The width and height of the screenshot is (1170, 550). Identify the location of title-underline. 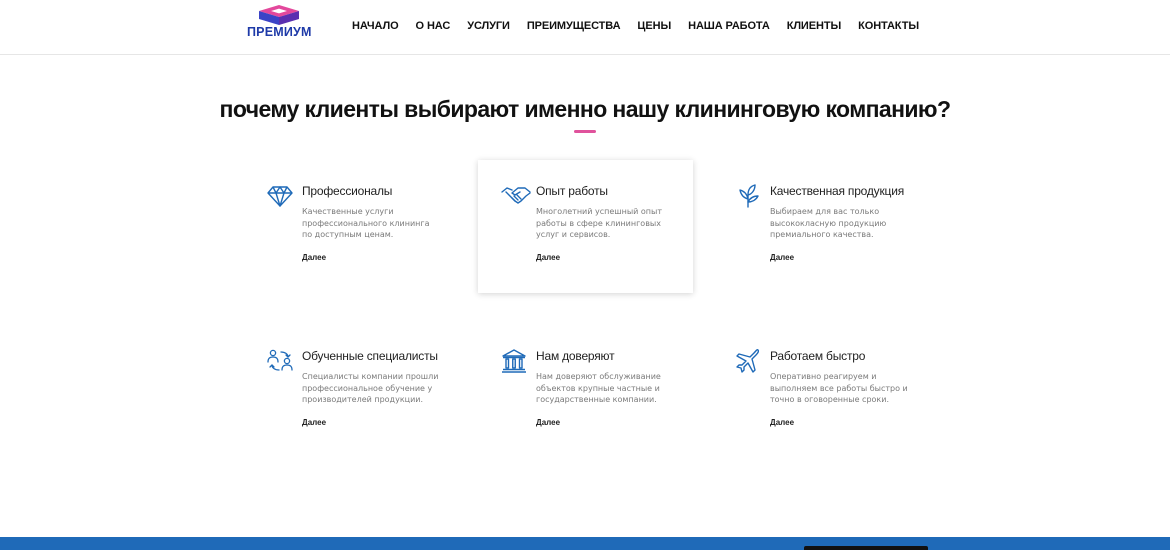
(585, 131).